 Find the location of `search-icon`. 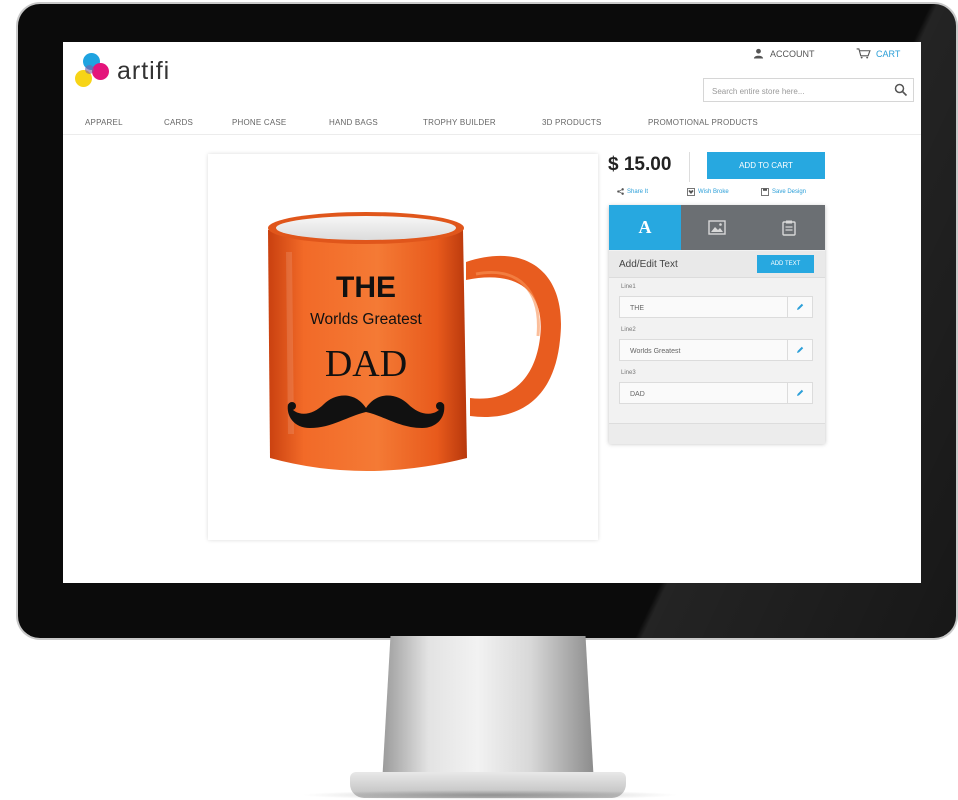

search-icon is located at coordinates (901, 90).